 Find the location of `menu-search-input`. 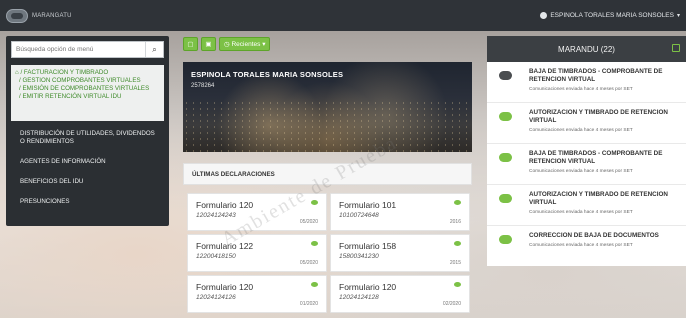

menu-search-input is located at coordinates (77, 49).